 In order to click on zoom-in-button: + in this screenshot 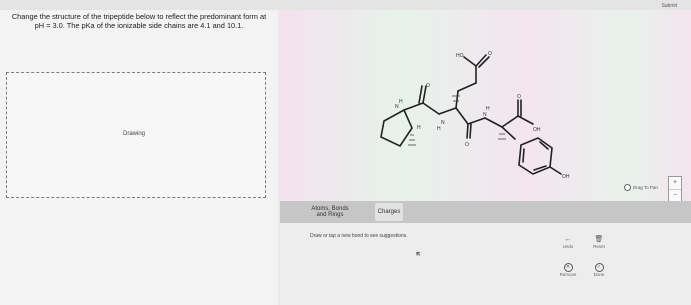, I will do `click(675, 183)`.